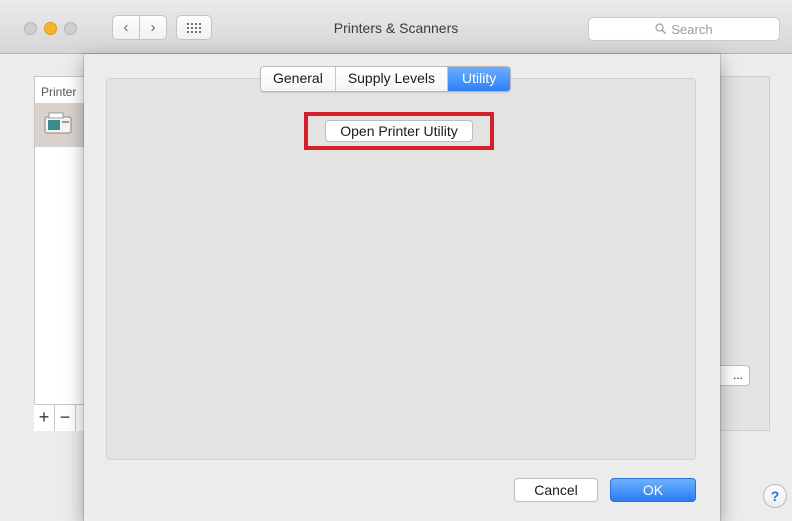 The image size is (792, 521). I want to click on printer-list-header: Printer, so click(59, 92).